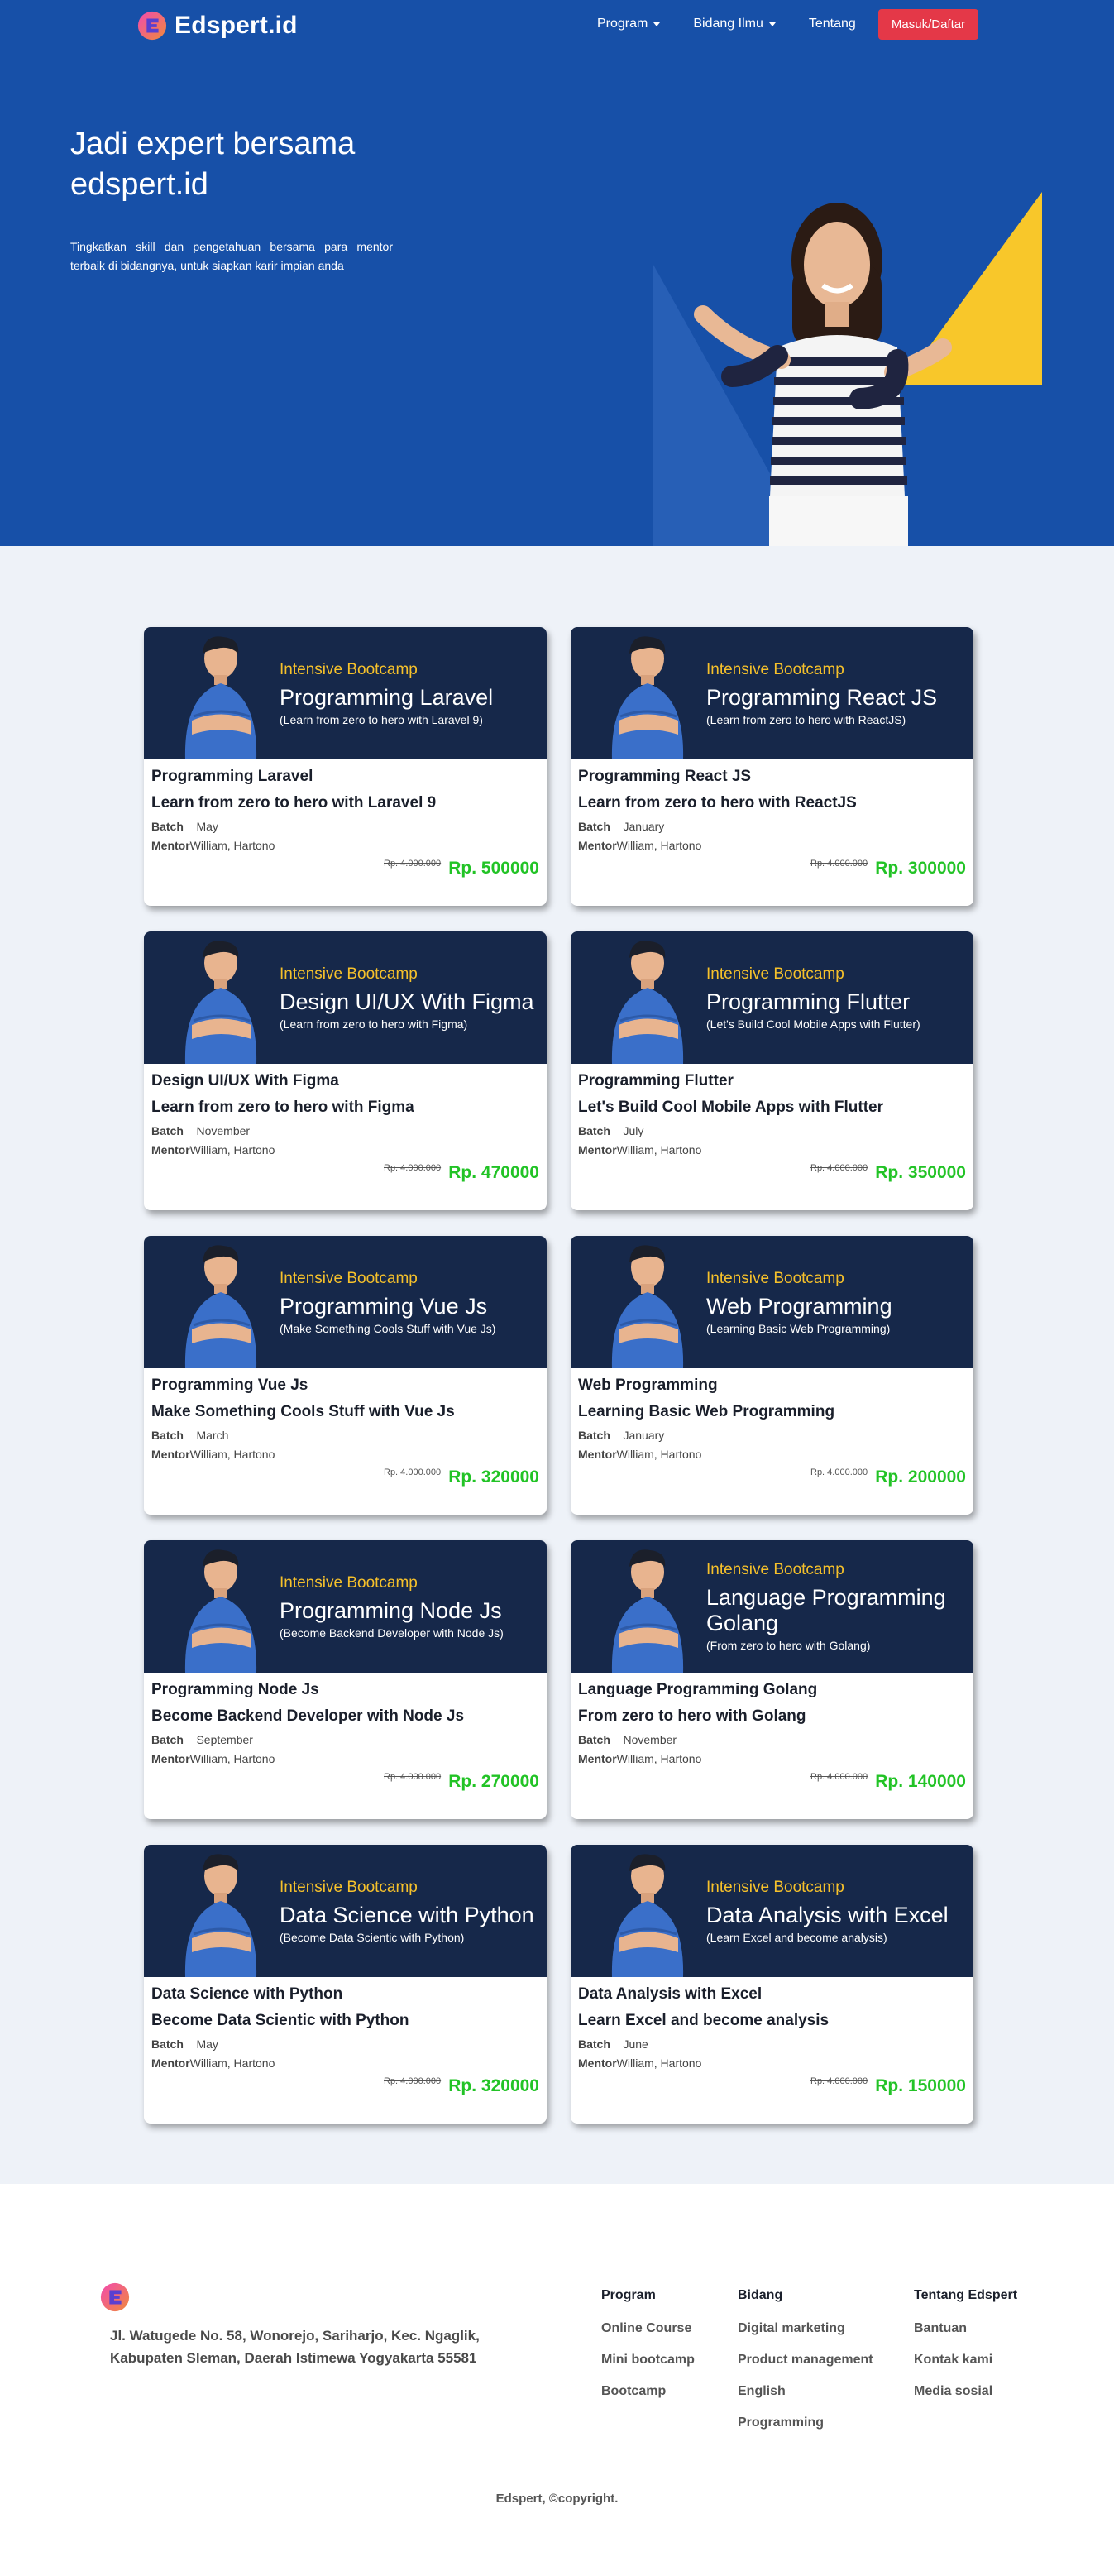  I want to click on course-name: Programming Laravel, so click(232, 777).